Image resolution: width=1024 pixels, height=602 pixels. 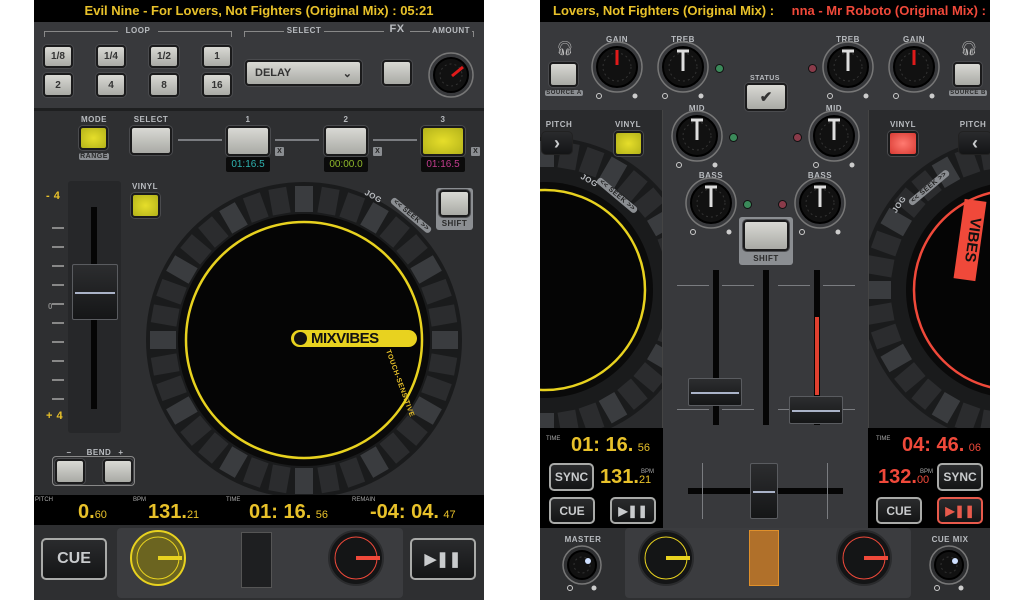 I want to click on mid-a-knob, so click(x=697, y=142).